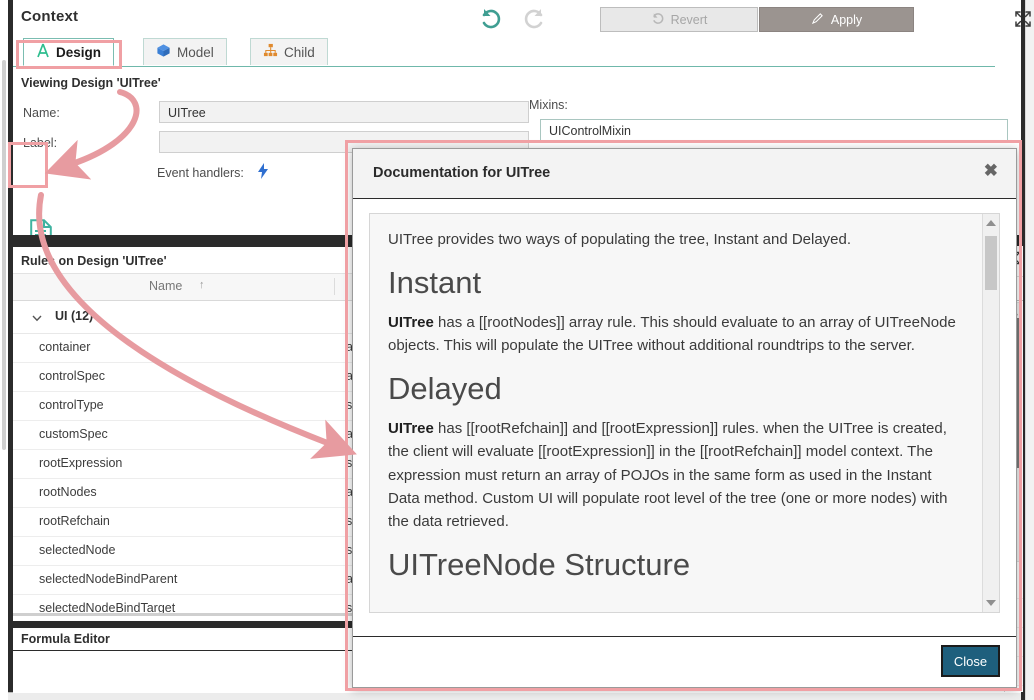 The width and height of the screenshot is (1034, 700). I want to click on name-input: UITree, so click(344, 112).